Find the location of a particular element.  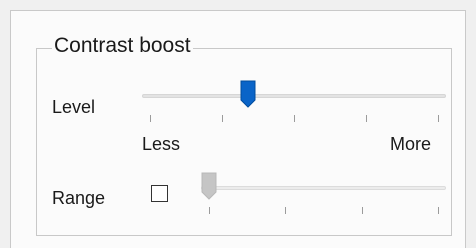

level-slider-track is located at coordinates (294, 96).